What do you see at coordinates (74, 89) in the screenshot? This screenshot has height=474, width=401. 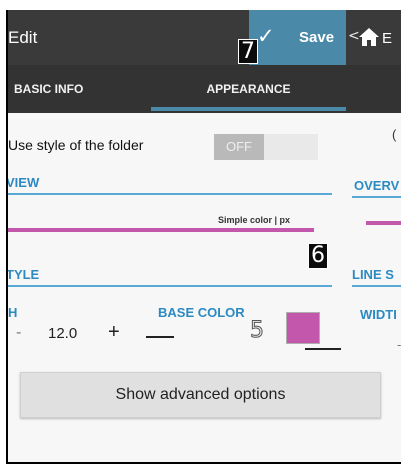 I see `tab-basic-info: BASIC INFO` at bounding box center [74, 89].